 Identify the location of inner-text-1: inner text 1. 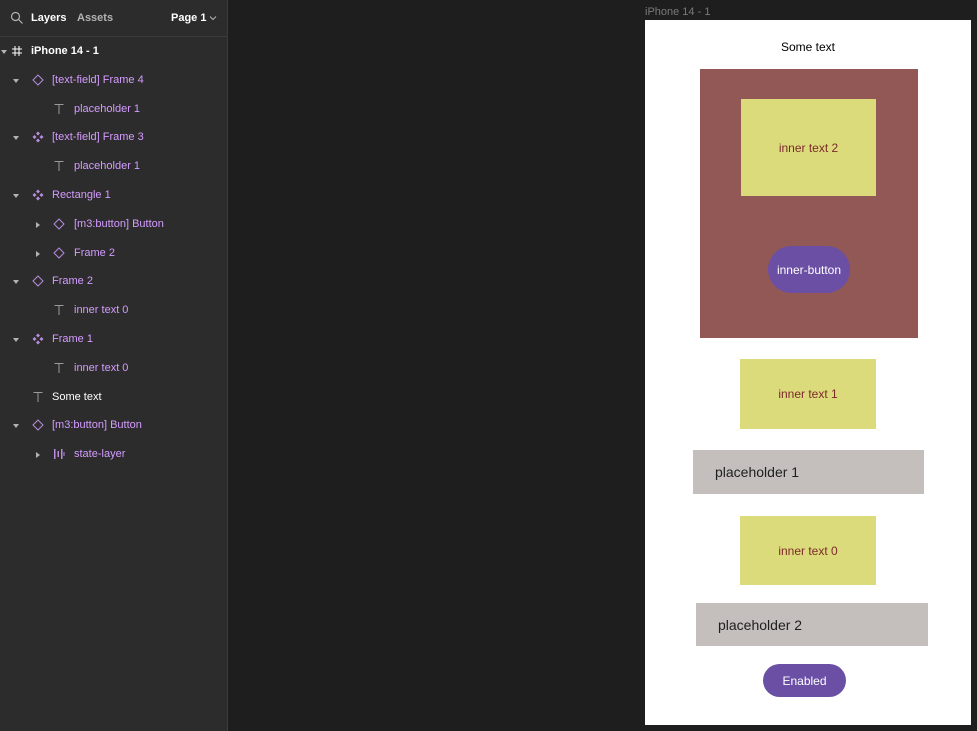
(808, 394).